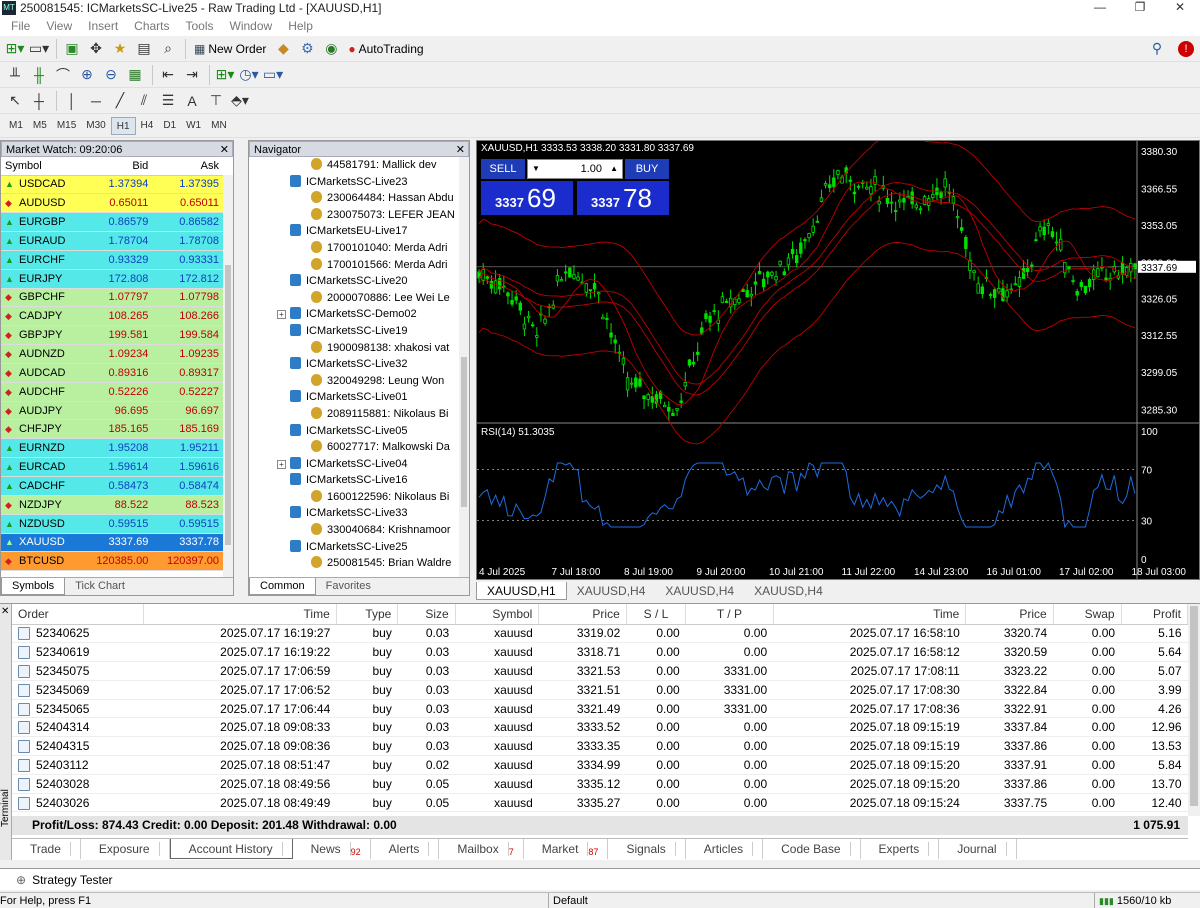 The height and width of the screenshot is (908, 1200). Describe the element at coordinates (699, 591) in the screenshot. I see `chart-tab-3: XAUUSD,H4` at that location.